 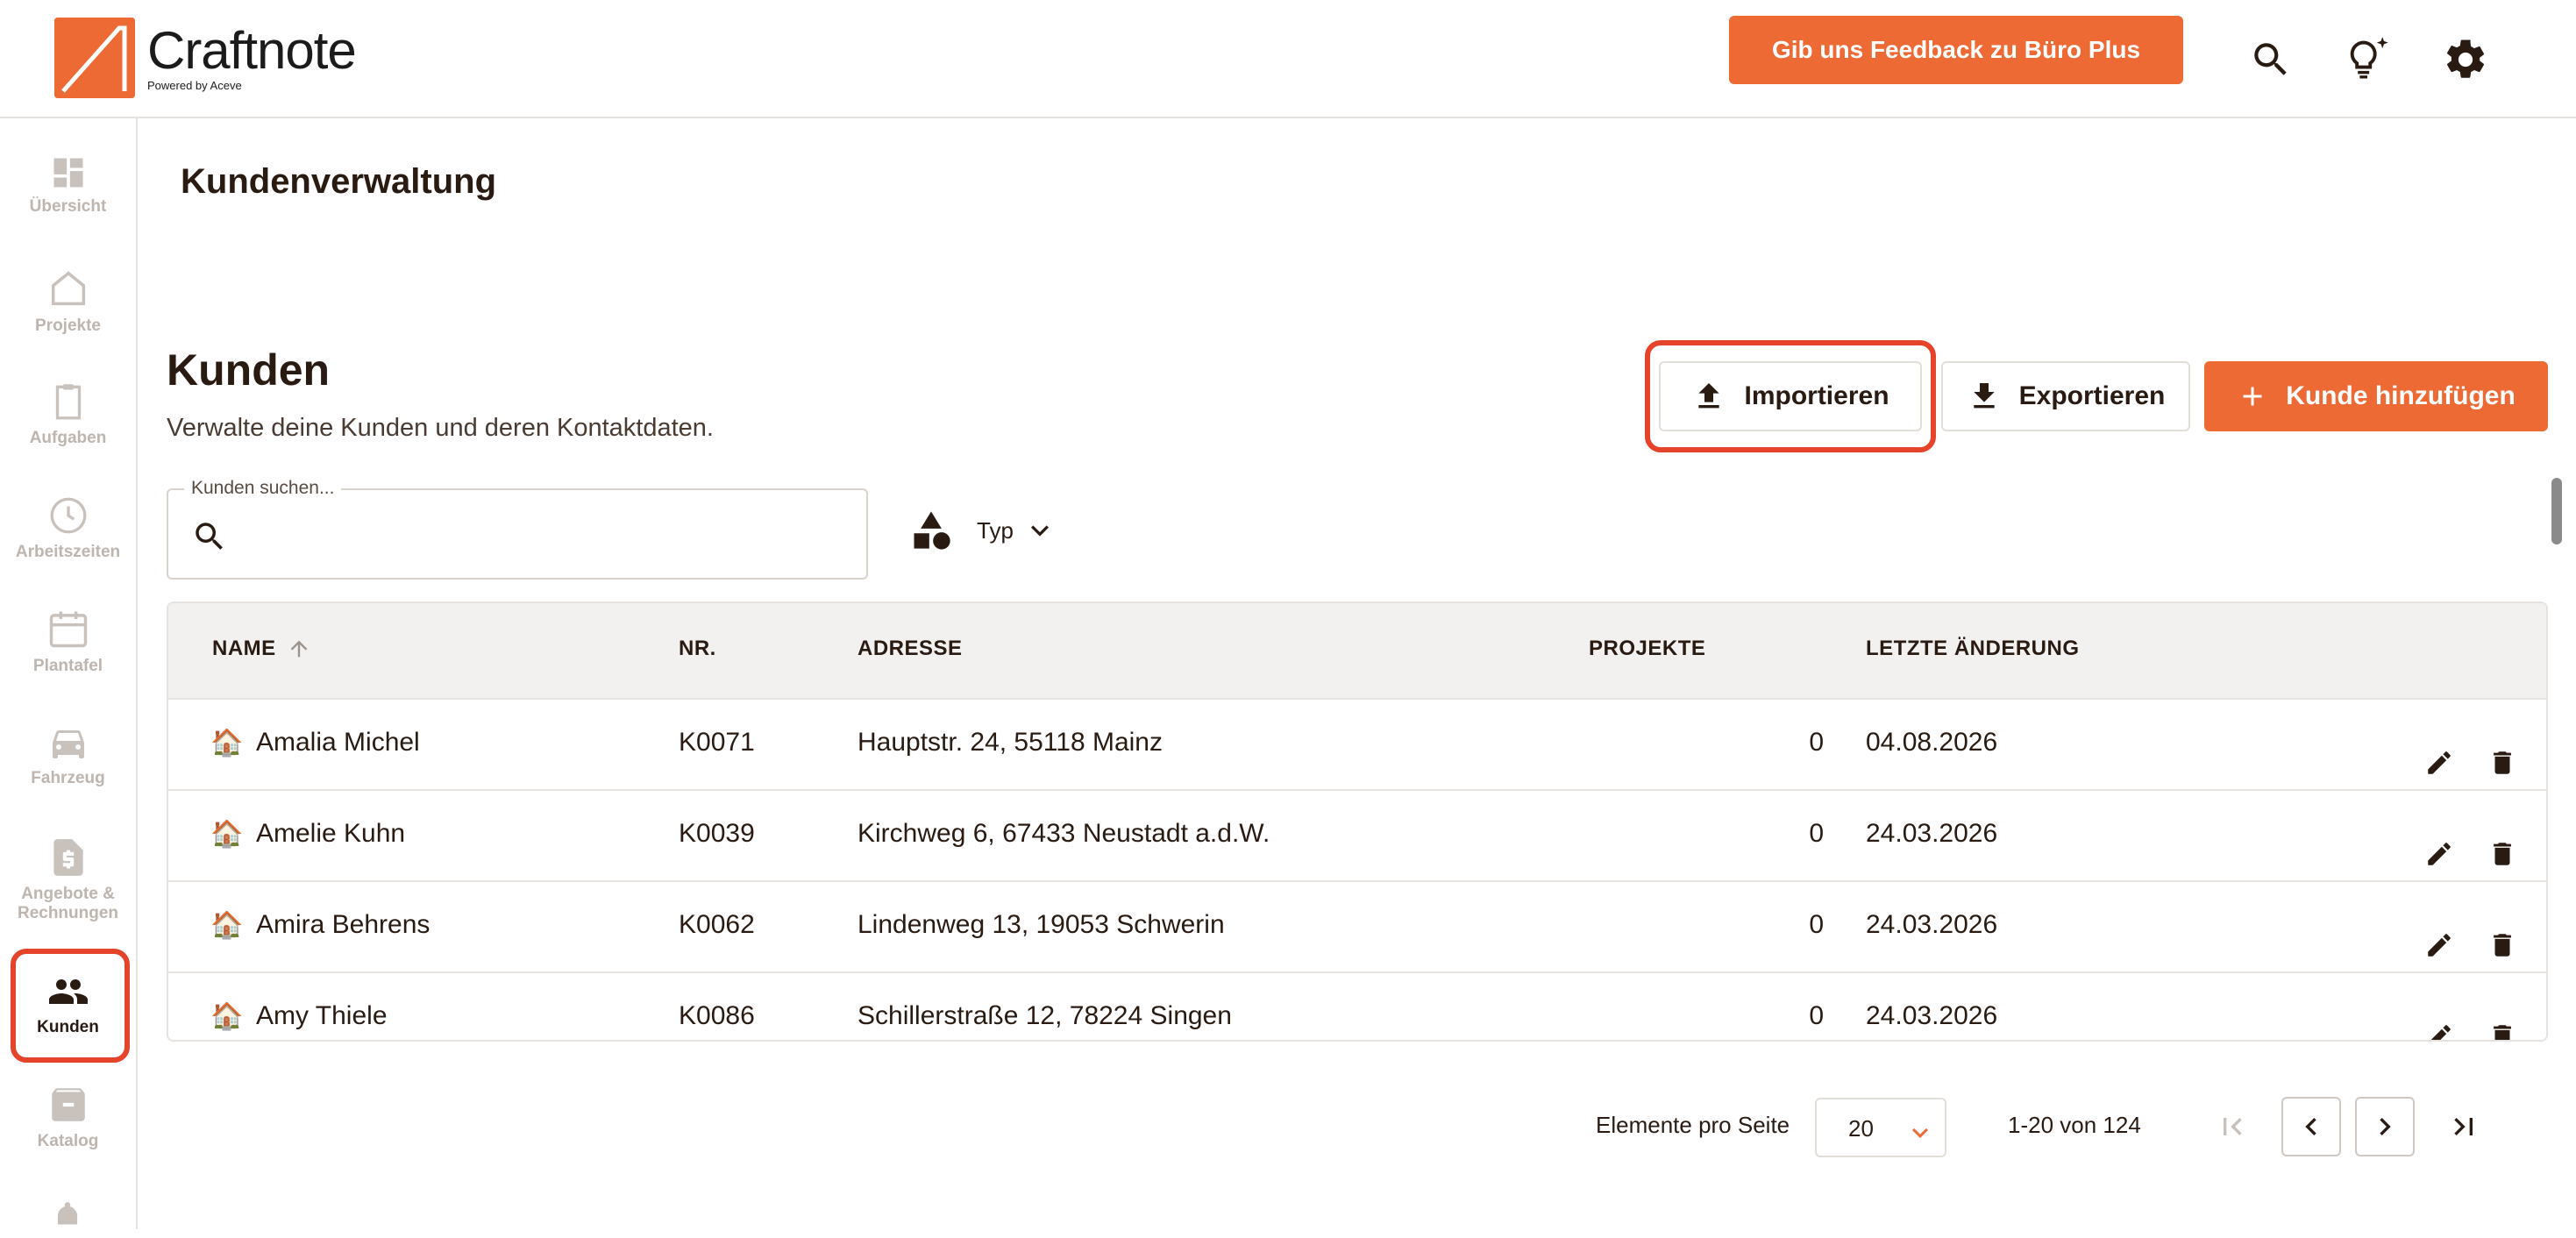 I want to click on customer-number: K0086, so click(x=717, y=1015).